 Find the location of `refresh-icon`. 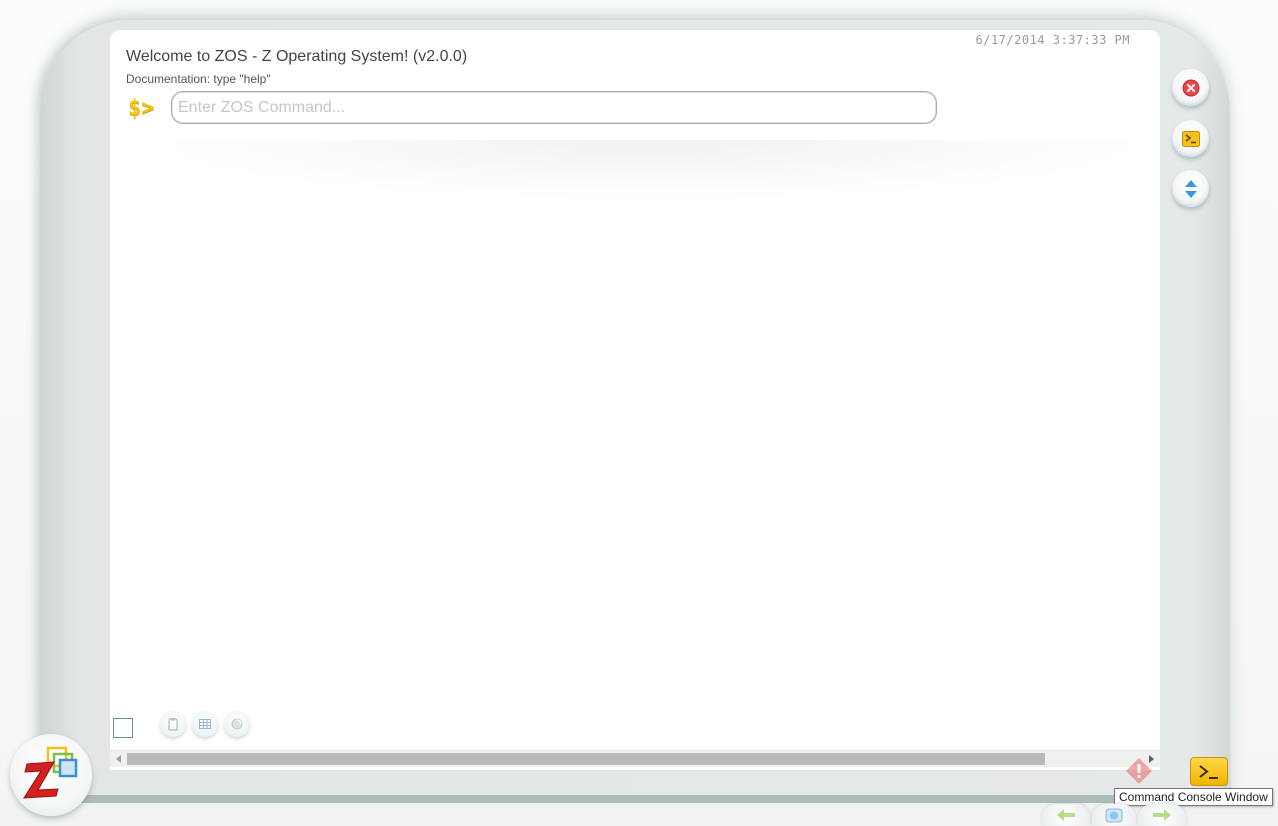

refresh-icon is located at coordinates (237, 724).